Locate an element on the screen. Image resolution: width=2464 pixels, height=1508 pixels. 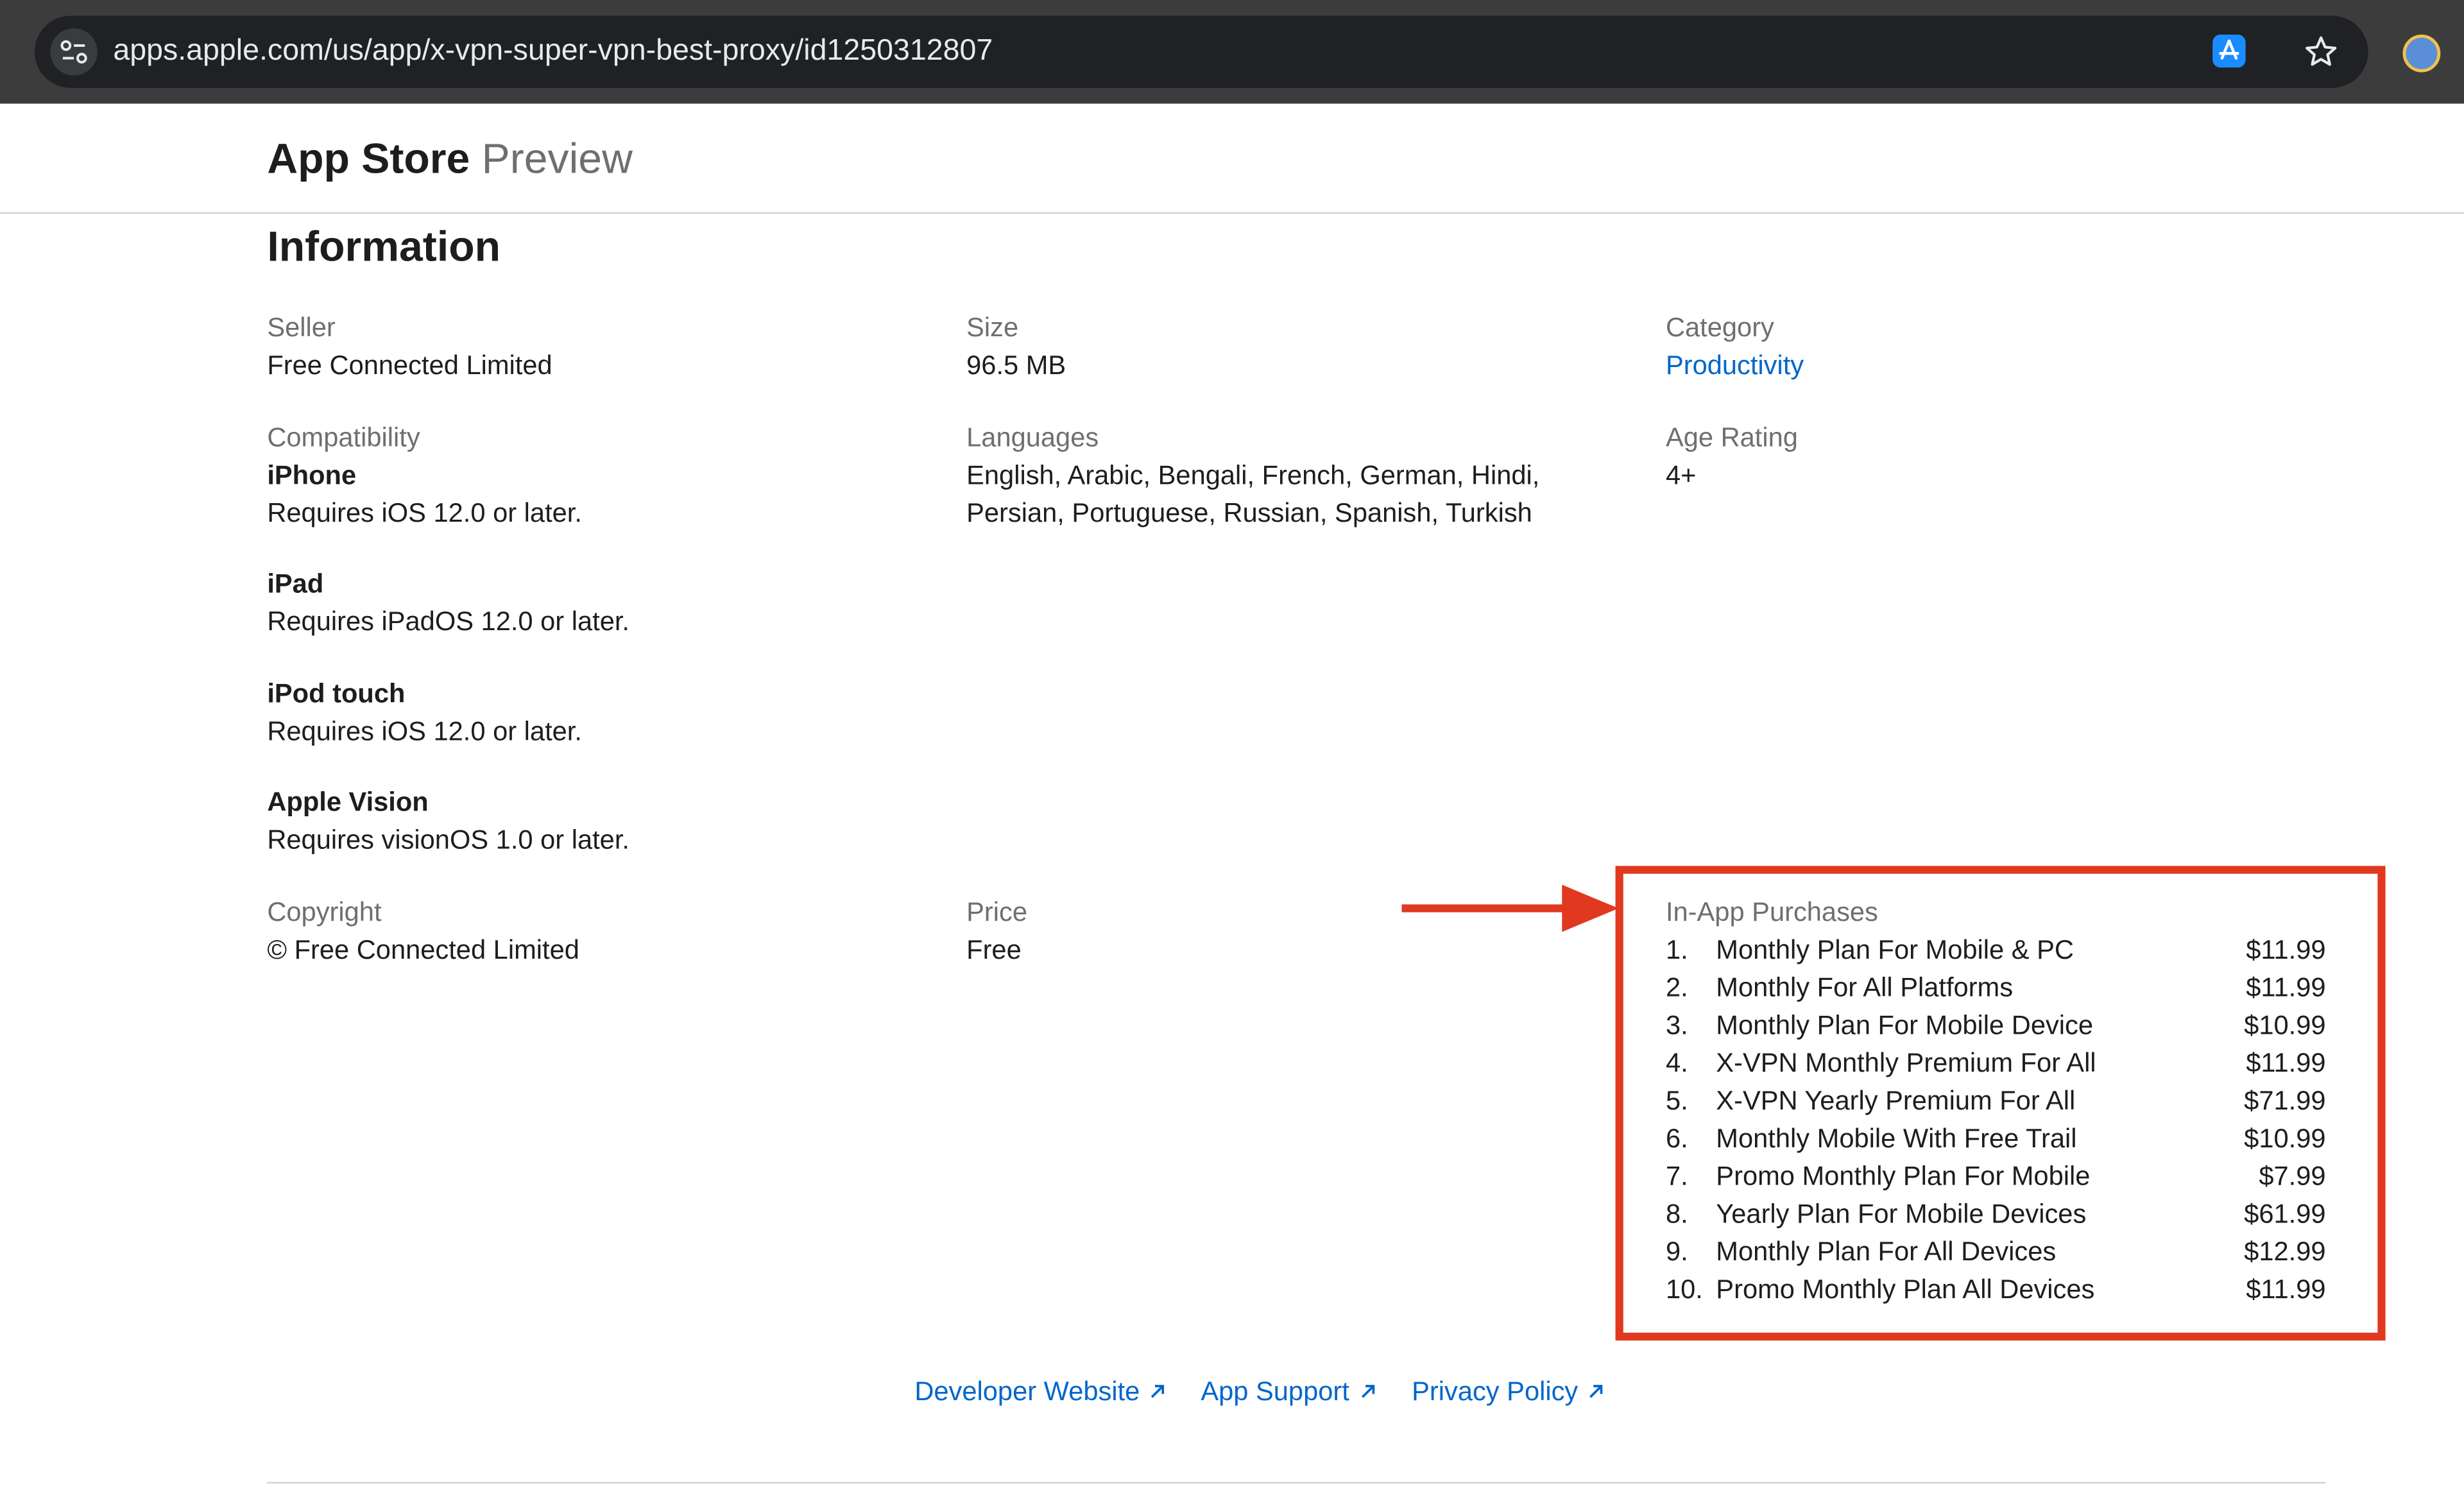
privacy-policy-label: Privacy Policy is located at coordinates (1496, 1391).